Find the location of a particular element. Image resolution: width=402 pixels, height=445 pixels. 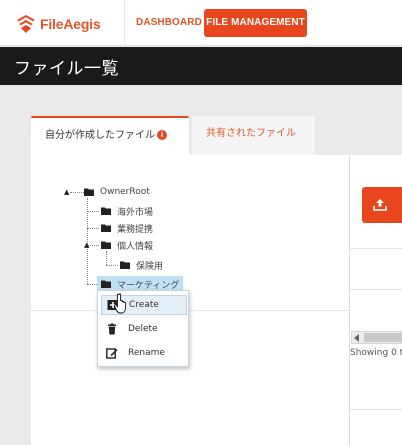

context-menu-label: Create is located at coordinates (144, 305).